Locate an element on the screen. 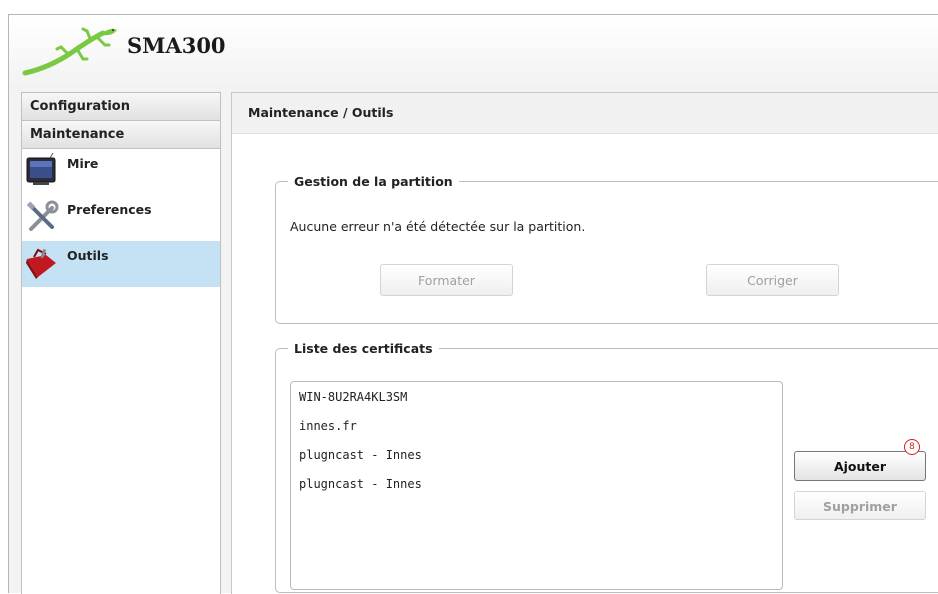 The image size is (938, 594). sidebar-item-label: Outils is located at coordinates (88, 255).